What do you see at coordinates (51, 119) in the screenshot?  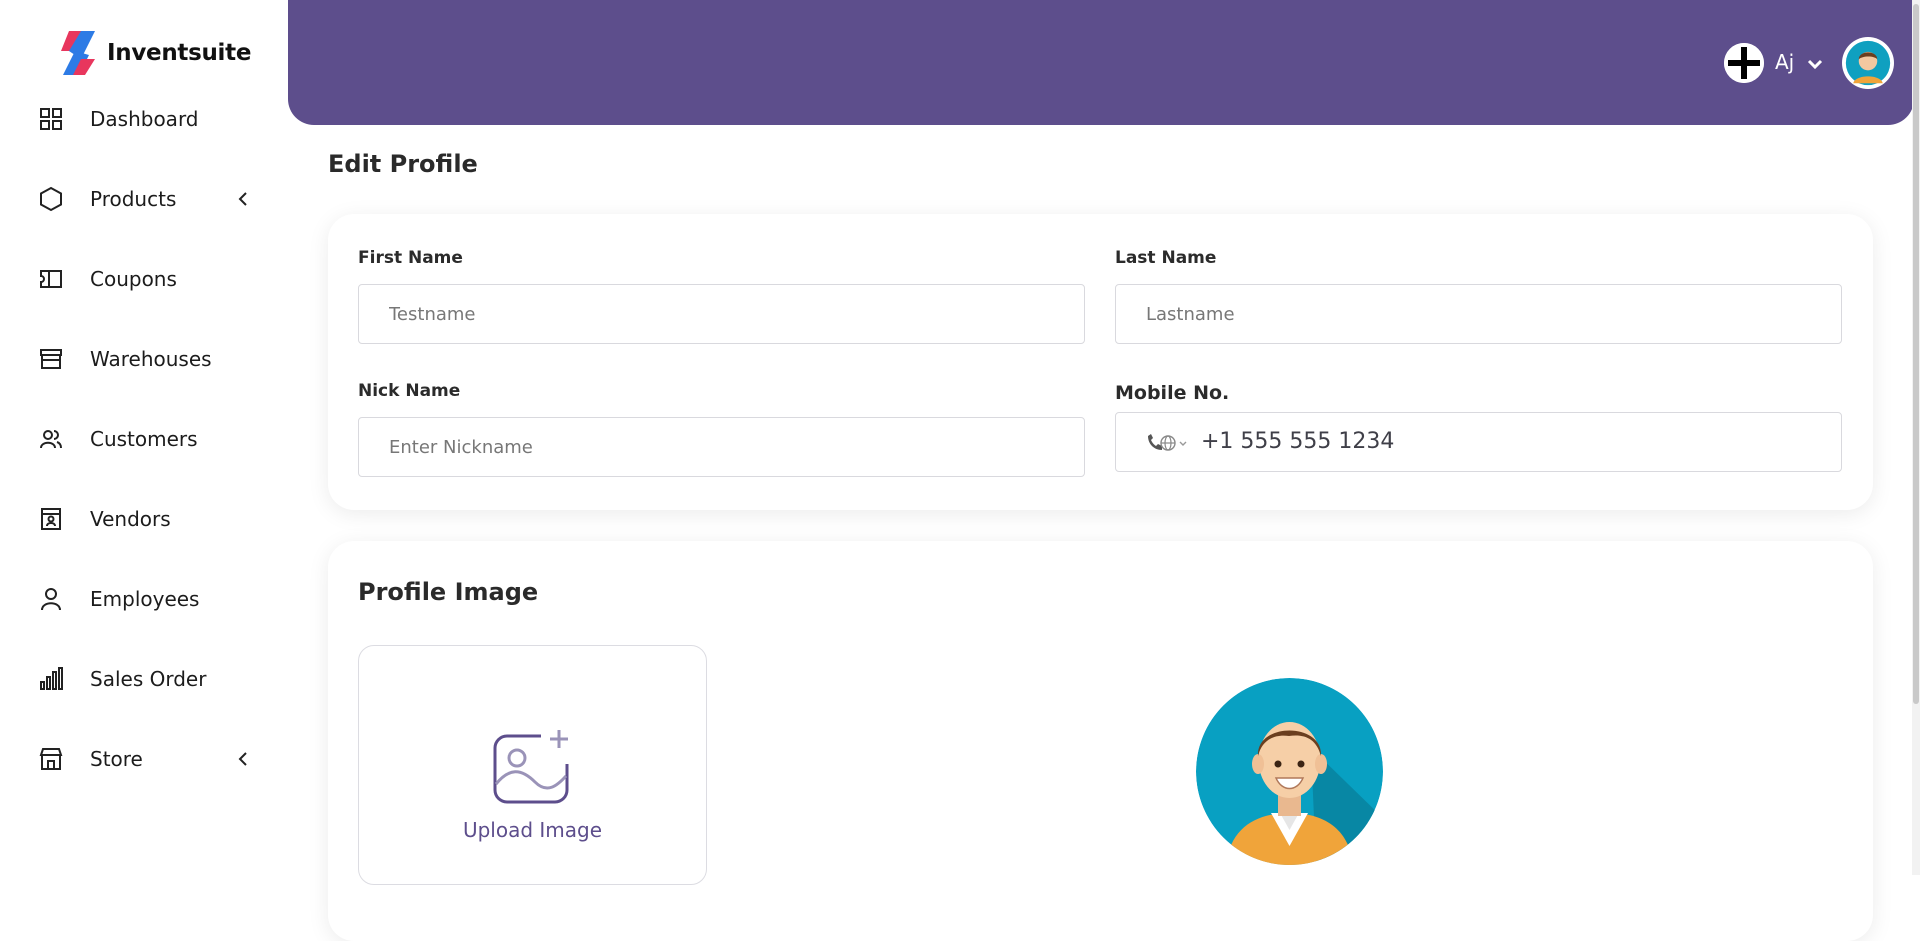 I see `dashboard-icon` at bounding box center [51, 119].